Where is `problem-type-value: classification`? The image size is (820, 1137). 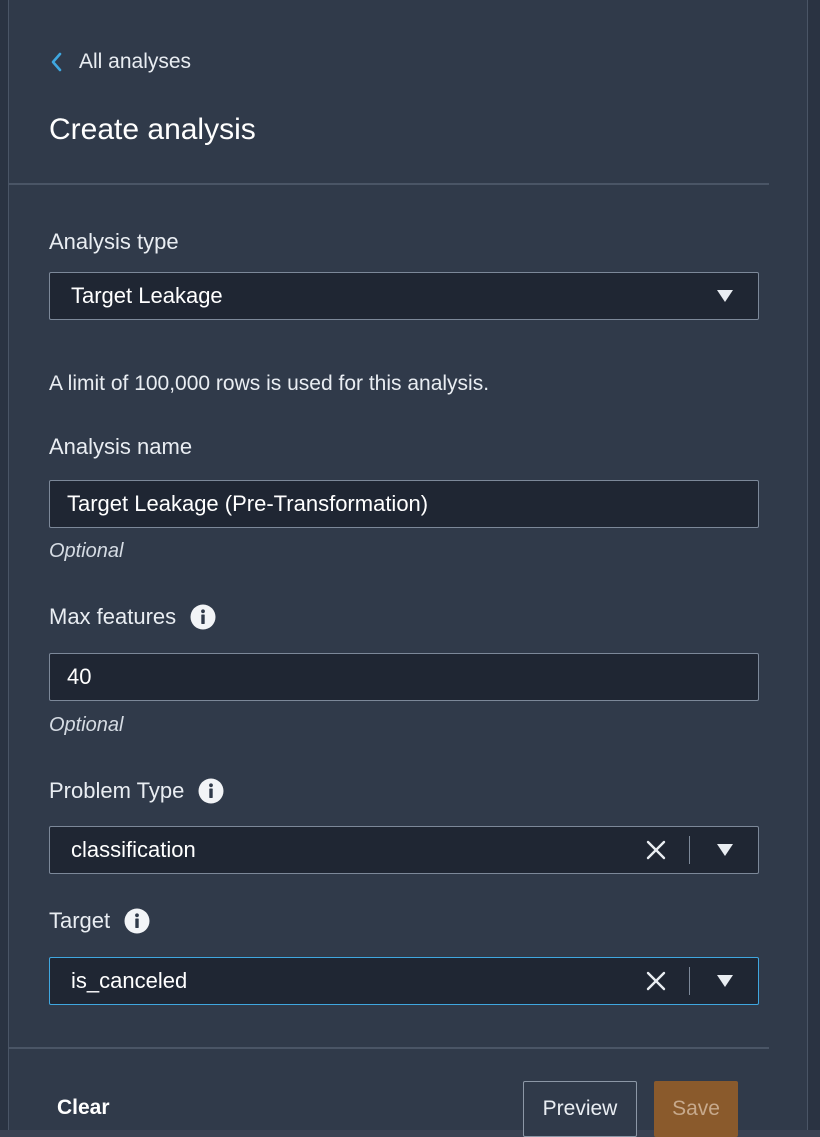 problem-type-value: classification is located at coordinates (133, 849).